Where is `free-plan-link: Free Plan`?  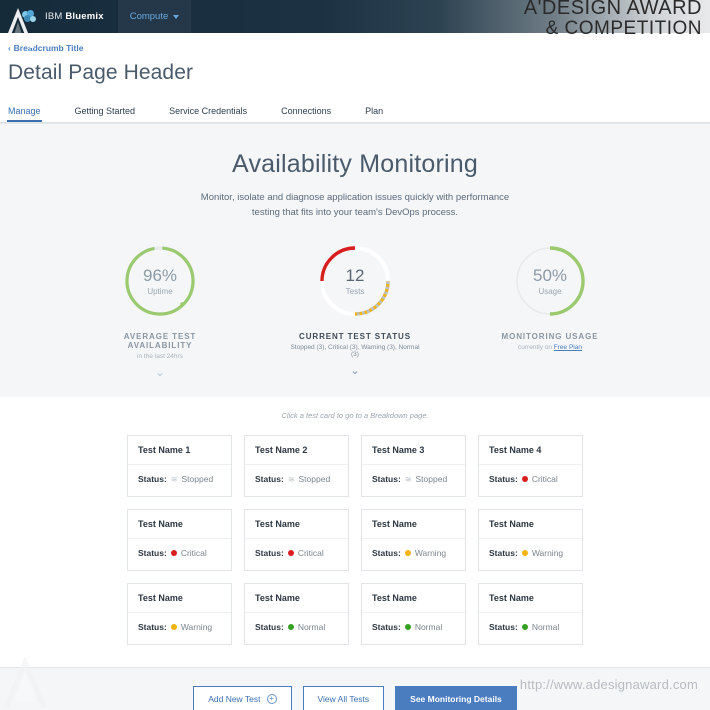 free-plan-link: Free Plan is located at coordinates (568, 347).